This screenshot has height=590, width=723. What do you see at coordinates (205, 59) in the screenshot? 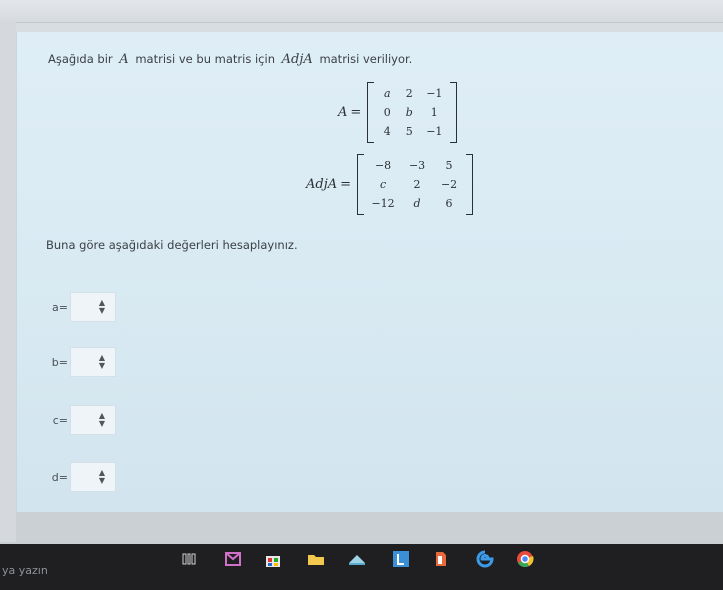
I see `question-middle: matrisi ve bu matris için` at bounding box center [205, 59].